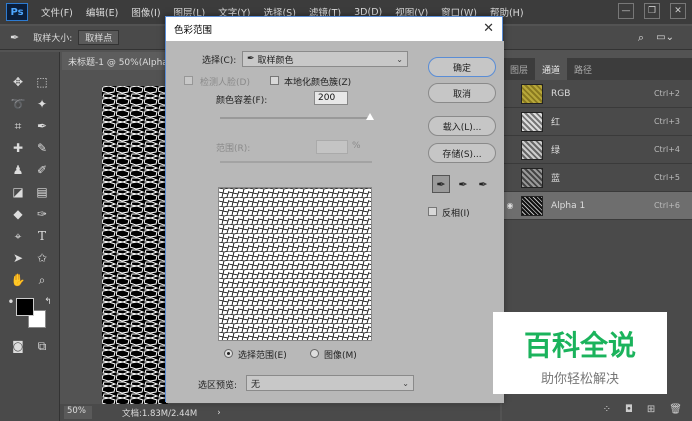 Image resolution: width=692 pixels, height=421 pixels. I want to click on marquee-tool-icon: ⬚, so click(42, 82).